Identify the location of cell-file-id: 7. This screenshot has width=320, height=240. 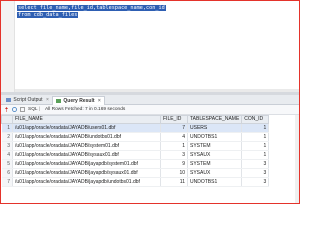
(174, 128).